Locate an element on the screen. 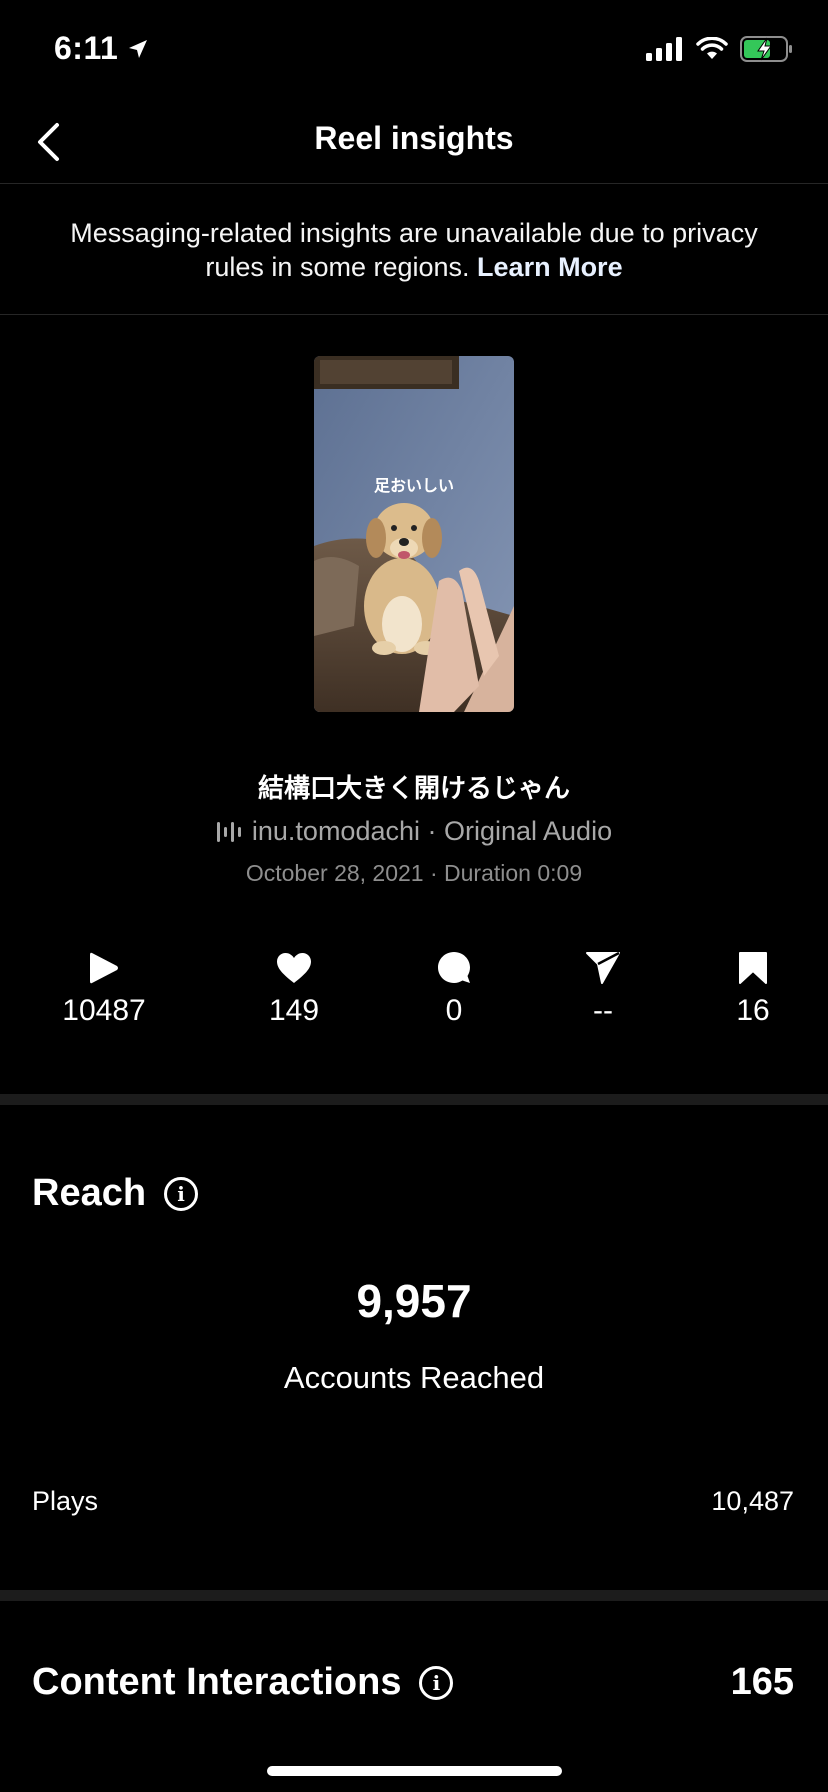 Image resolution: width=828 pixels, height=1792 pixels. plays-count: 10487 is located at coordinates (104, 1010).